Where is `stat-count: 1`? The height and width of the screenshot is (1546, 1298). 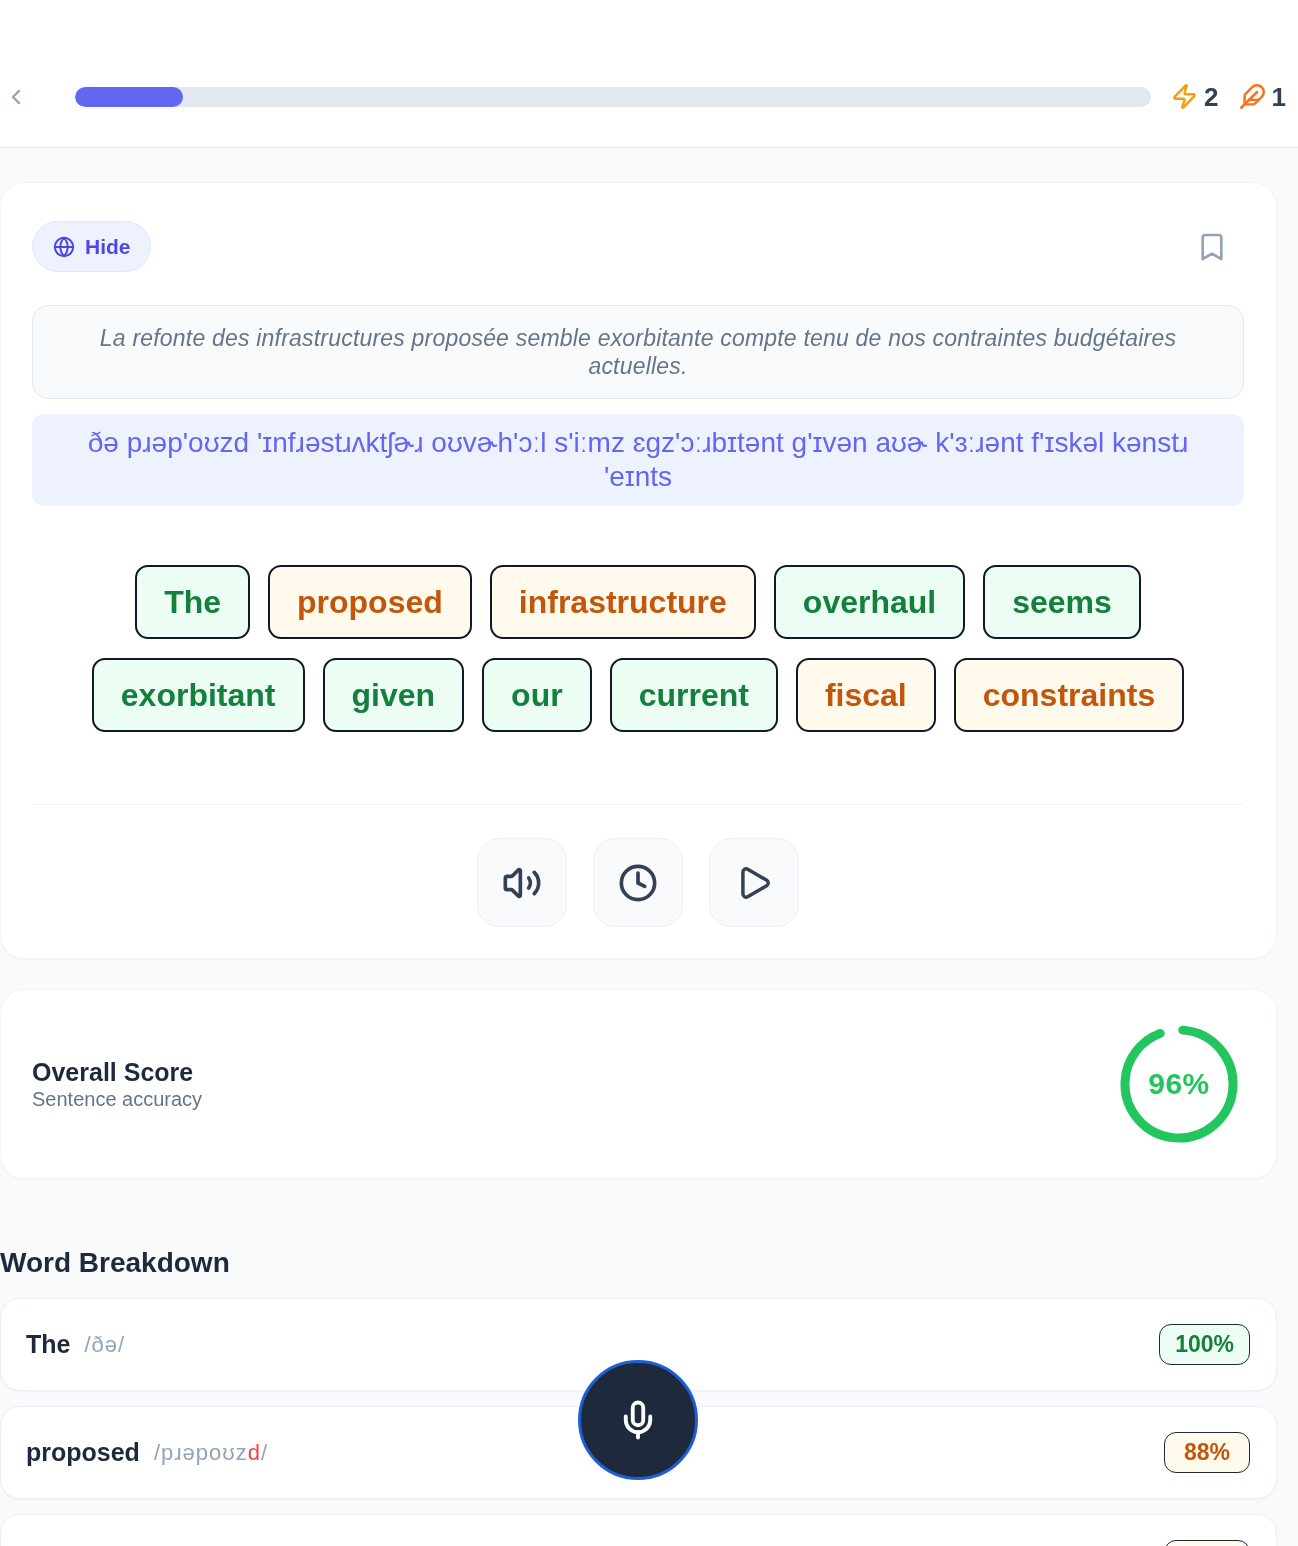 stat-count: 1 is located at coordinates (1278, 96).